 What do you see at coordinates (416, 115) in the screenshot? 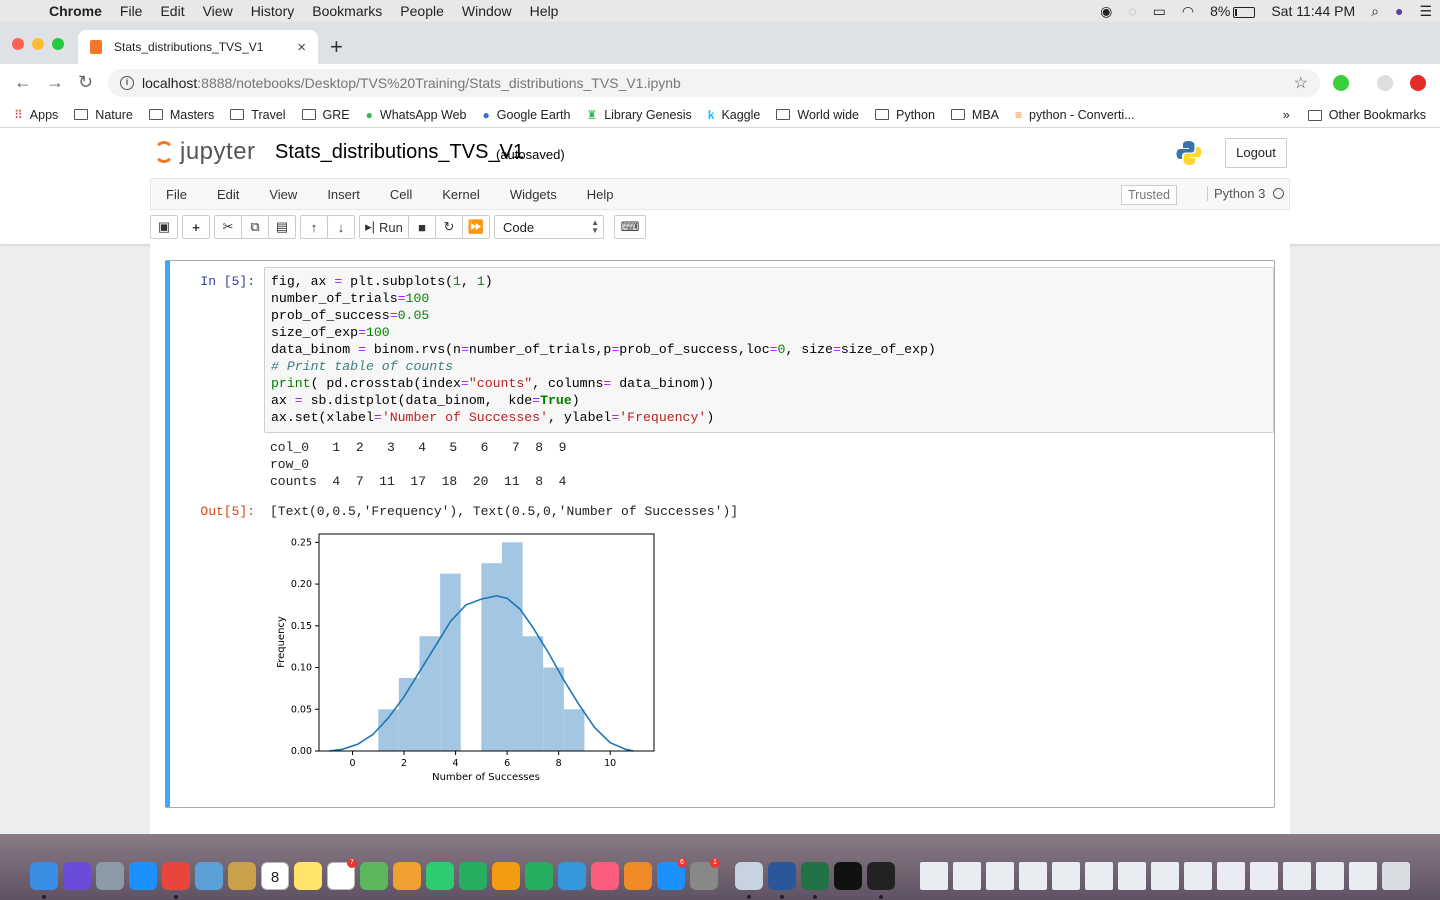
I see `bookmark-whatsapp: ● WhatsApp Web` at bounding box center [416, 115].